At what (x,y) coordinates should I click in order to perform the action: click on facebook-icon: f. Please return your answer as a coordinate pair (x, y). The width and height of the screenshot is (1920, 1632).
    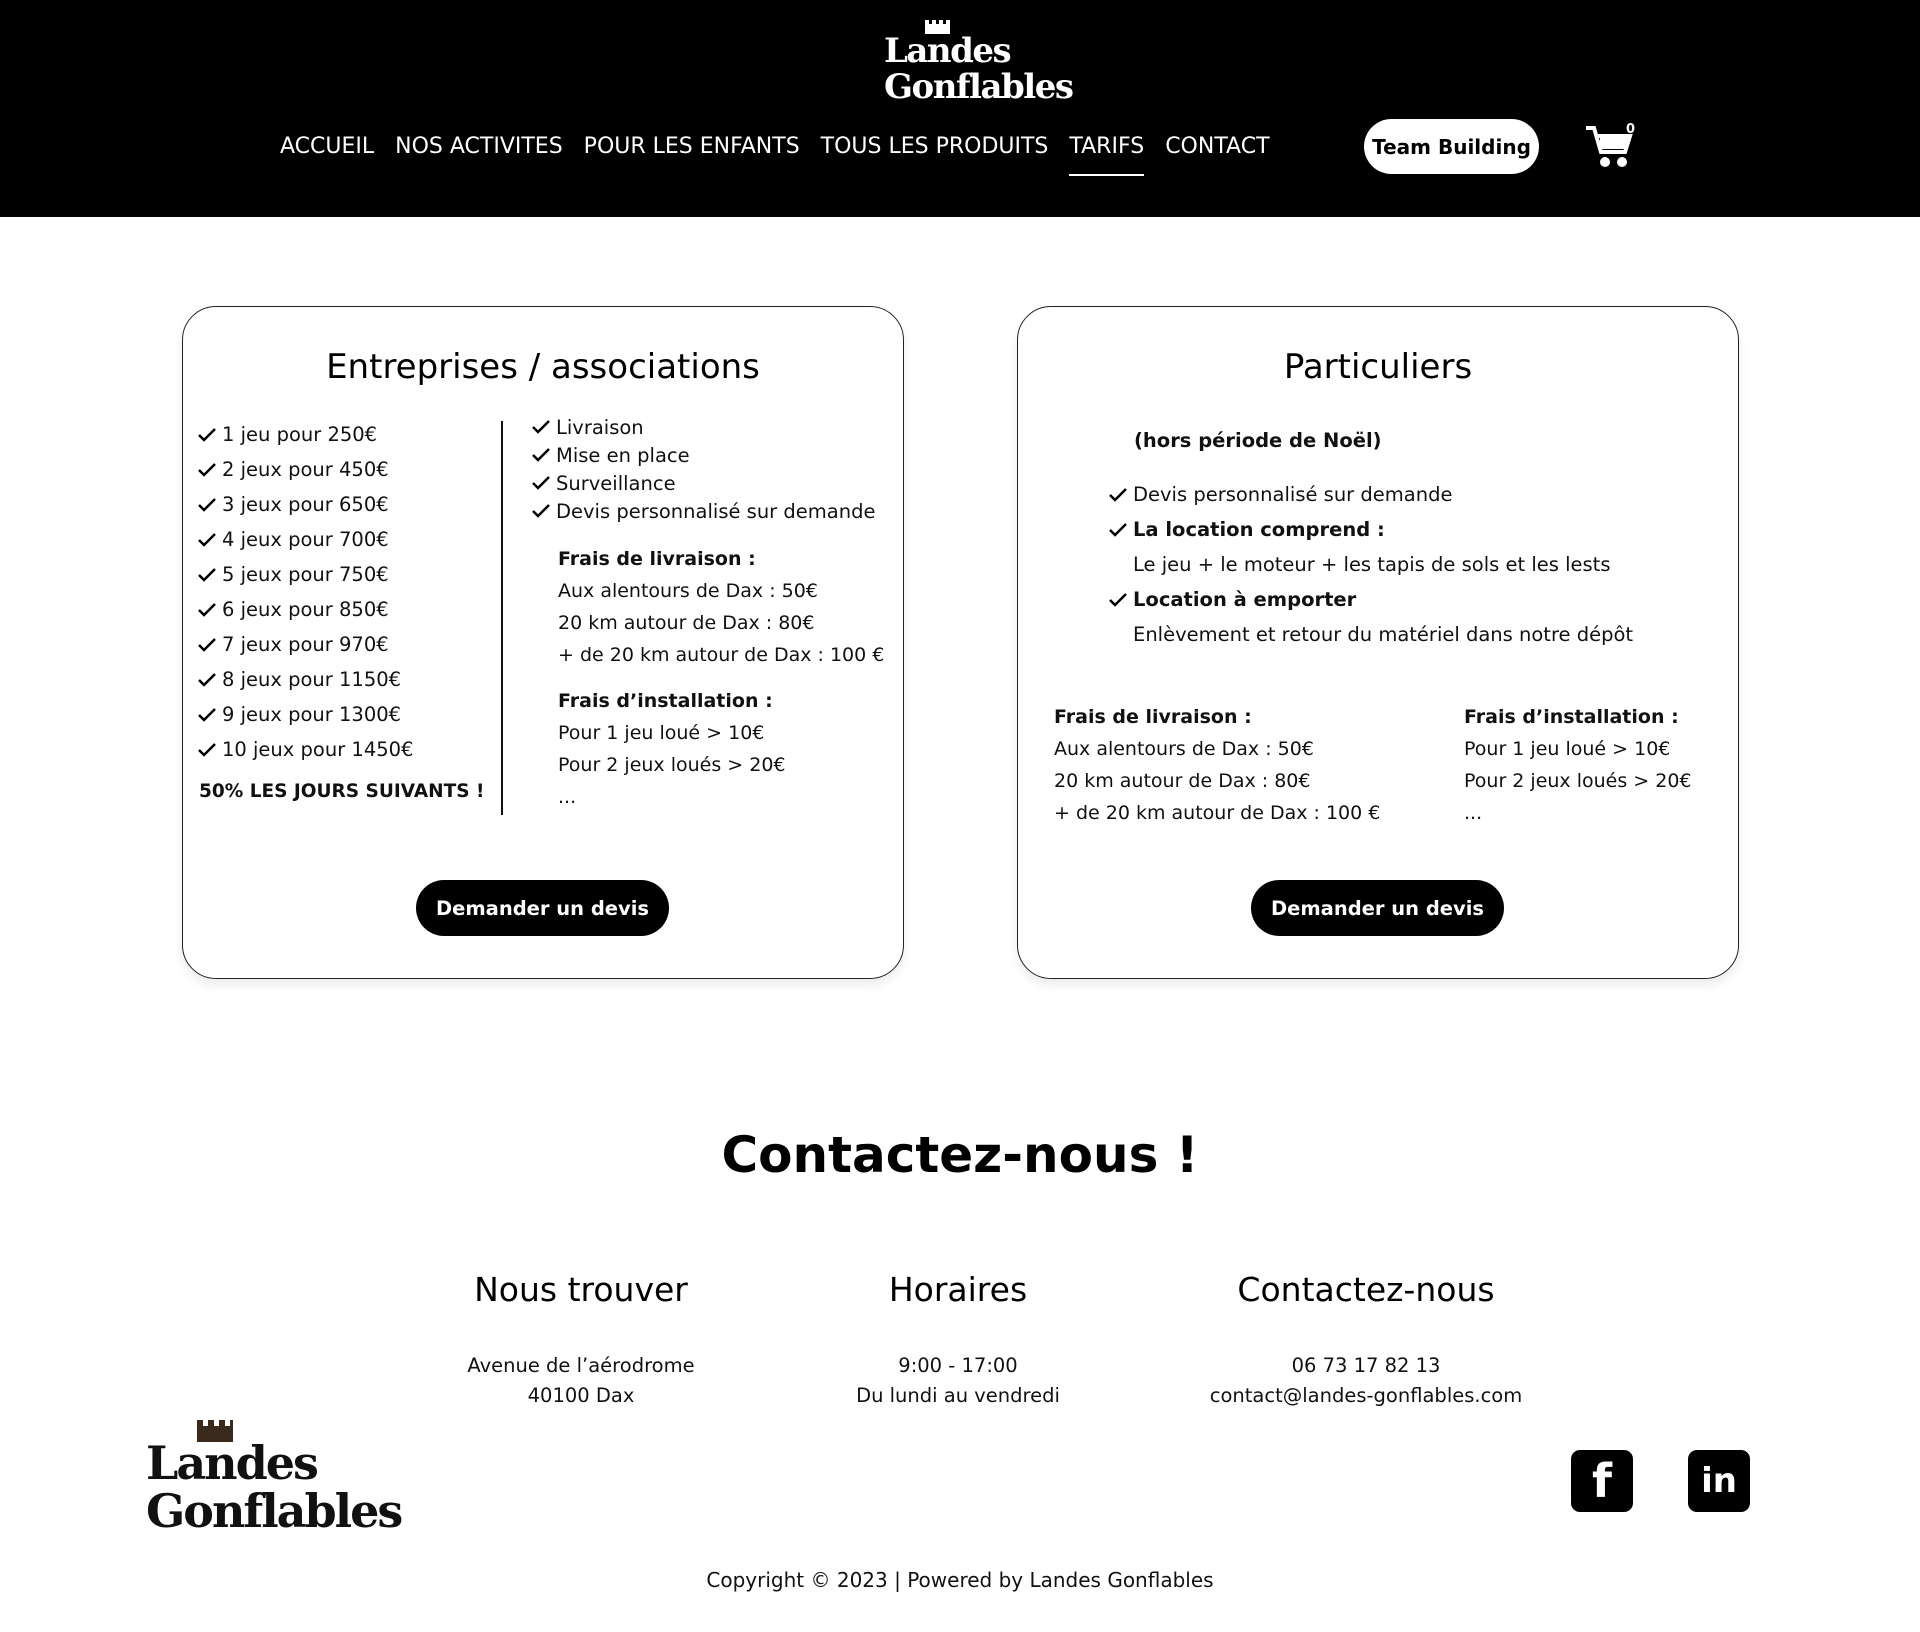
    Looking at the image, I should click on (1602, 1481).